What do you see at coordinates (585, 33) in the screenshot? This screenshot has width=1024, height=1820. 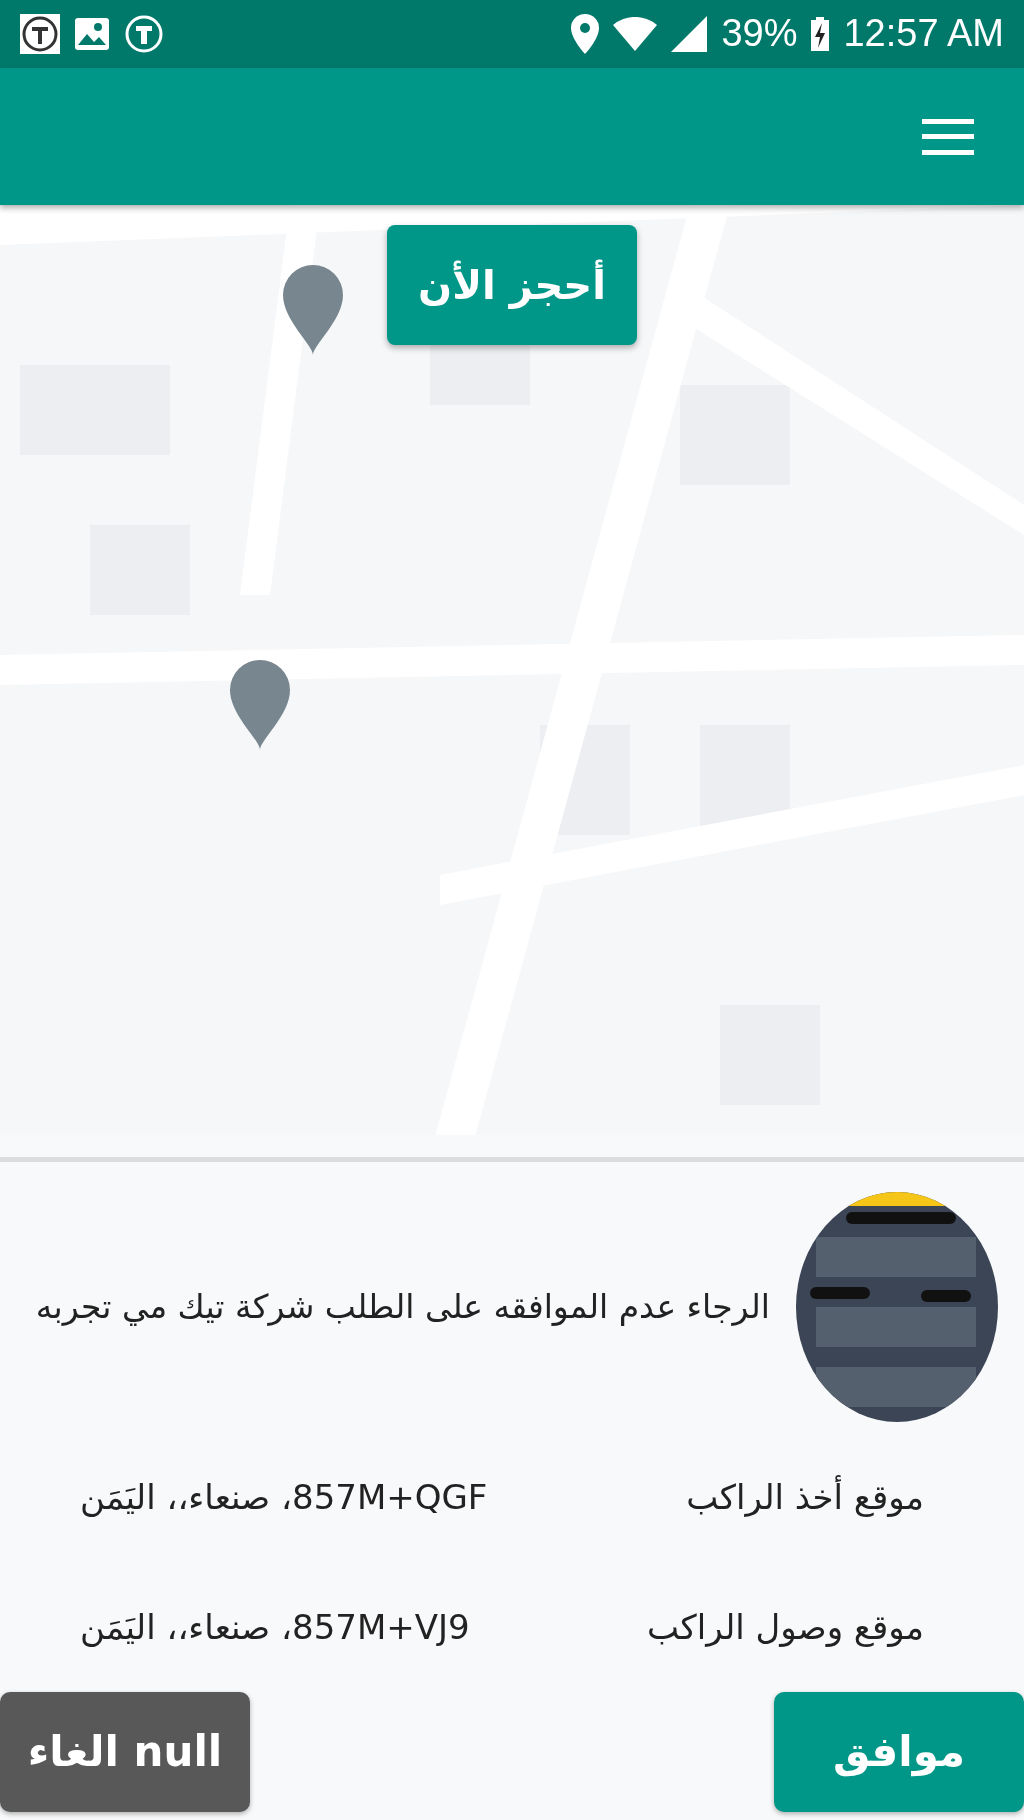 I see `location-icon` at bounding box center [585, 33].